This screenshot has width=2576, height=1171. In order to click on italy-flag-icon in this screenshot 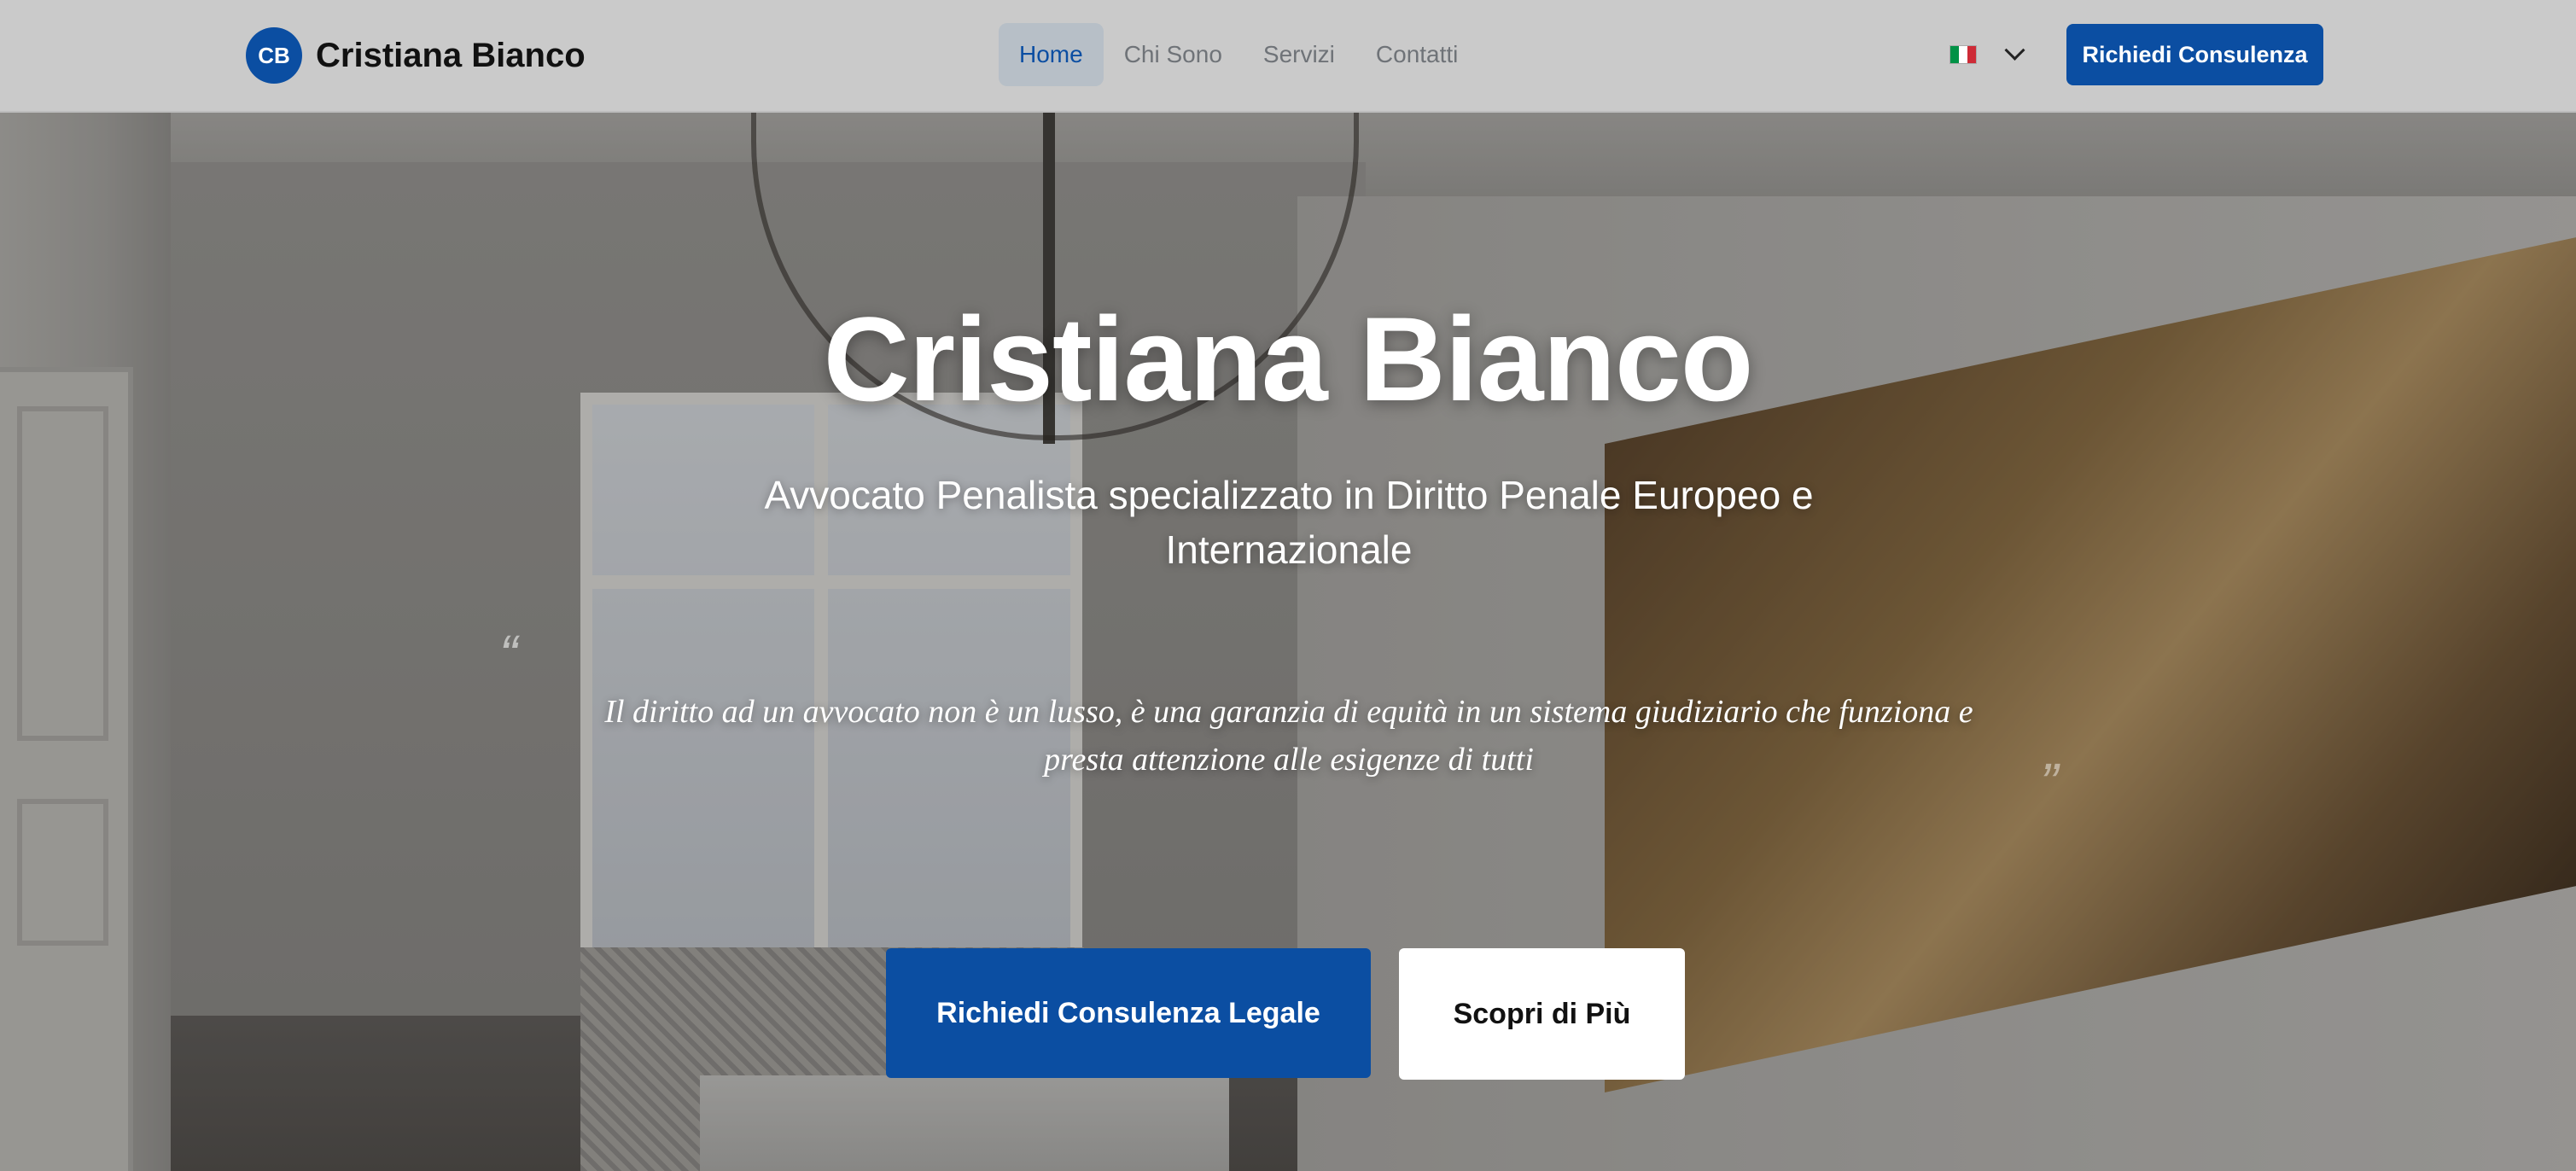, I will do `click(1963, 54)`.